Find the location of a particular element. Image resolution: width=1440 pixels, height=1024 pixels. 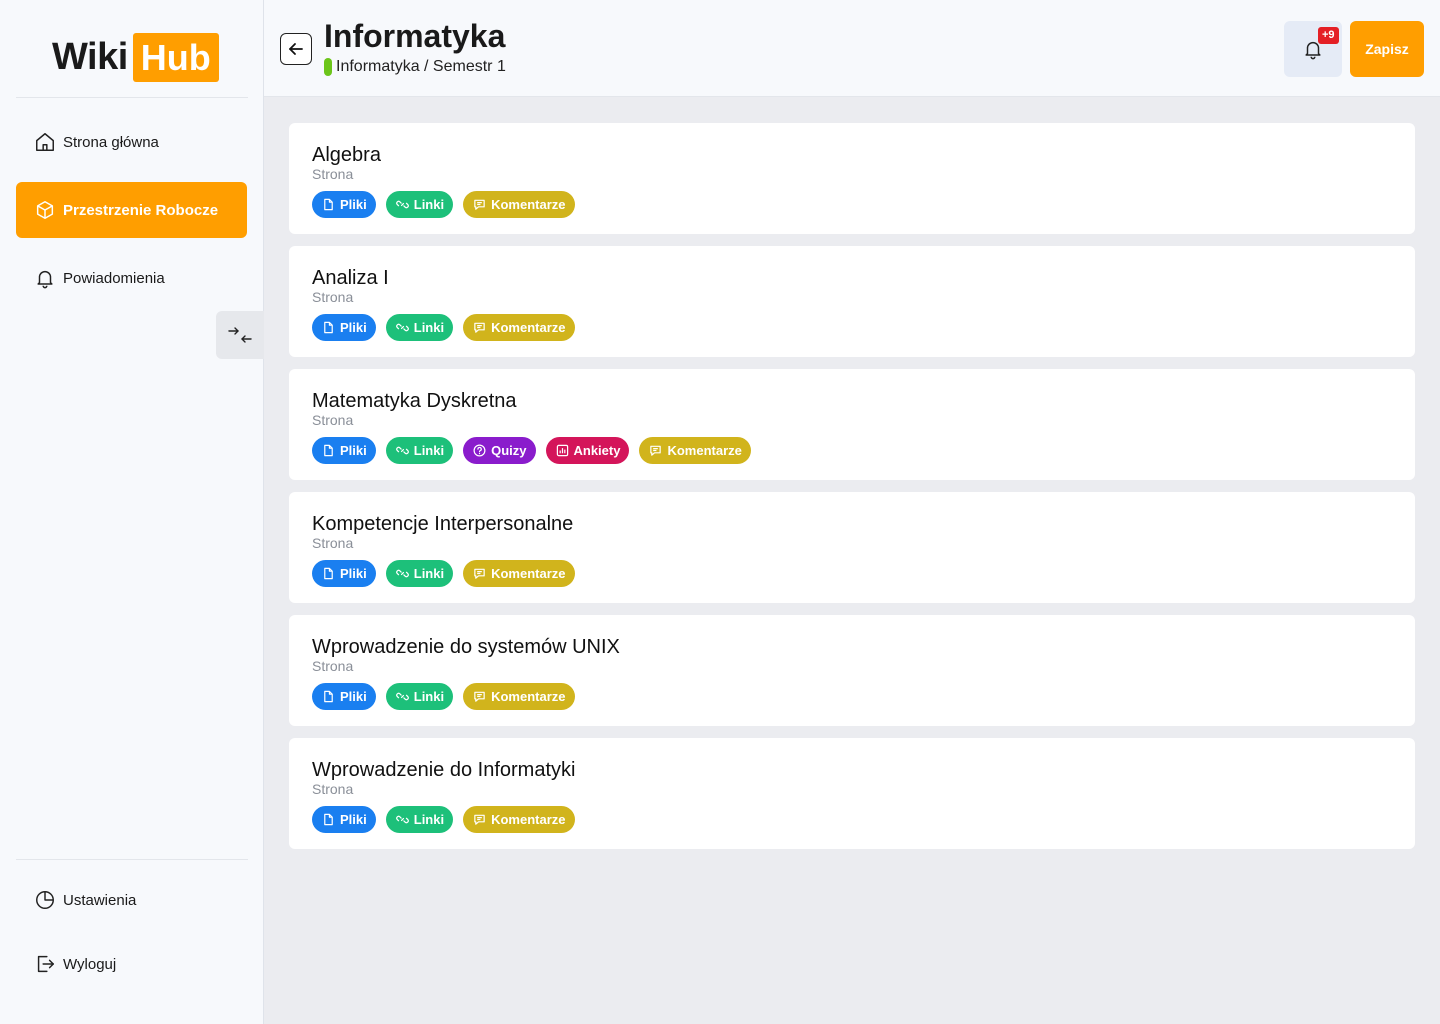

tag-list: Pliki Linki Quizy Ankiety Komentarze is located at coordinates (863, 450).